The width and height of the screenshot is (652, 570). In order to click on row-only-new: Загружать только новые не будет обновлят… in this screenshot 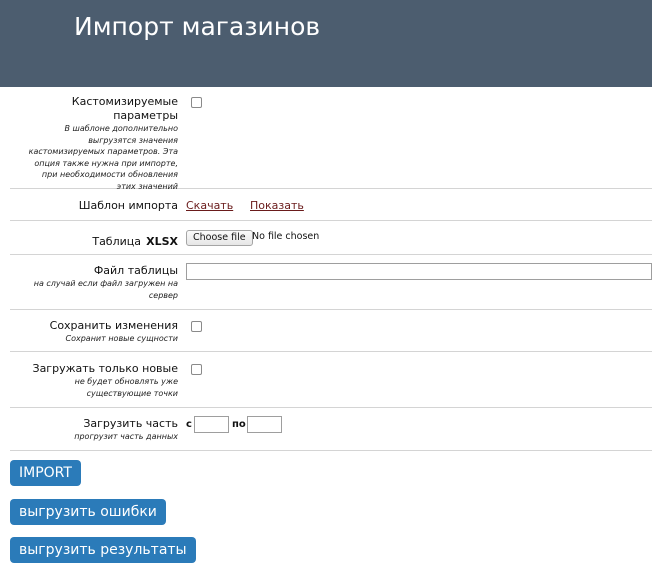, I will do `click(331, 380)`.